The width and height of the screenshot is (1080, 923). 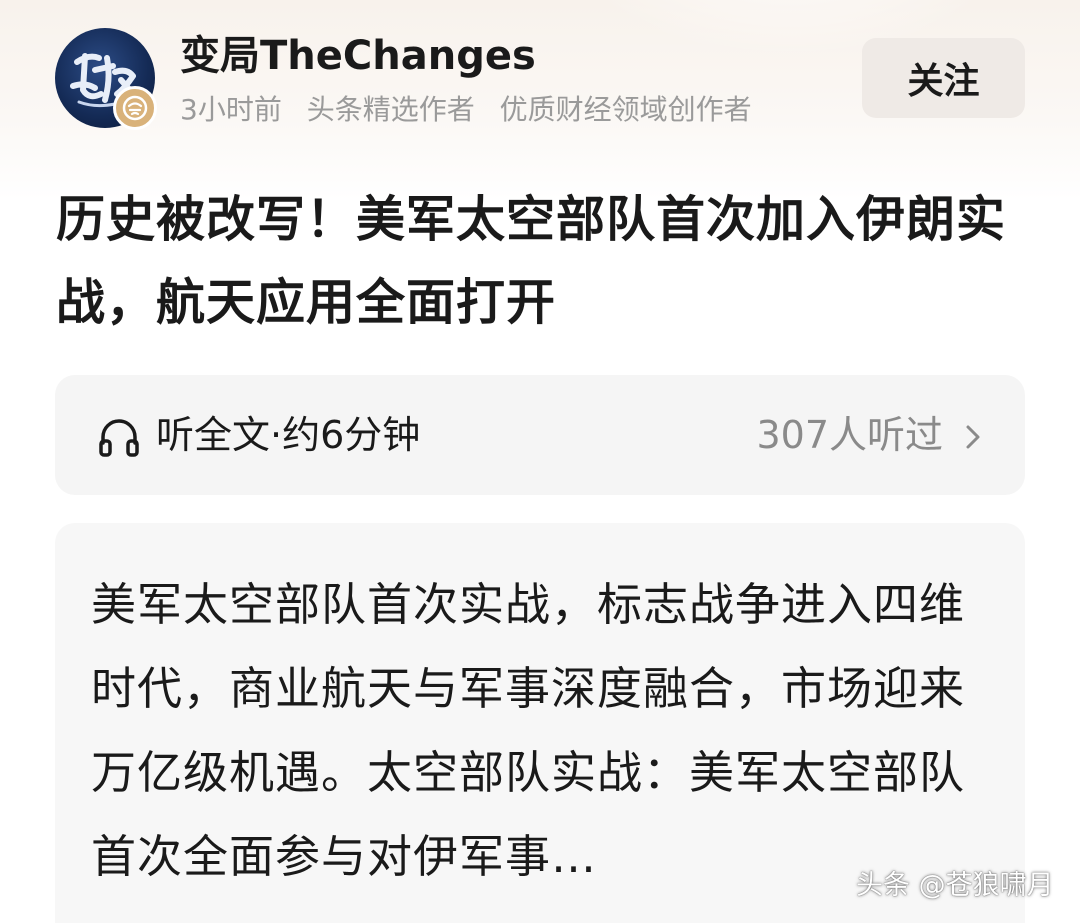 I want to click on listen-full-text-bar: 听全文·约6分钟 307人听过, so click(x=540, y=435).